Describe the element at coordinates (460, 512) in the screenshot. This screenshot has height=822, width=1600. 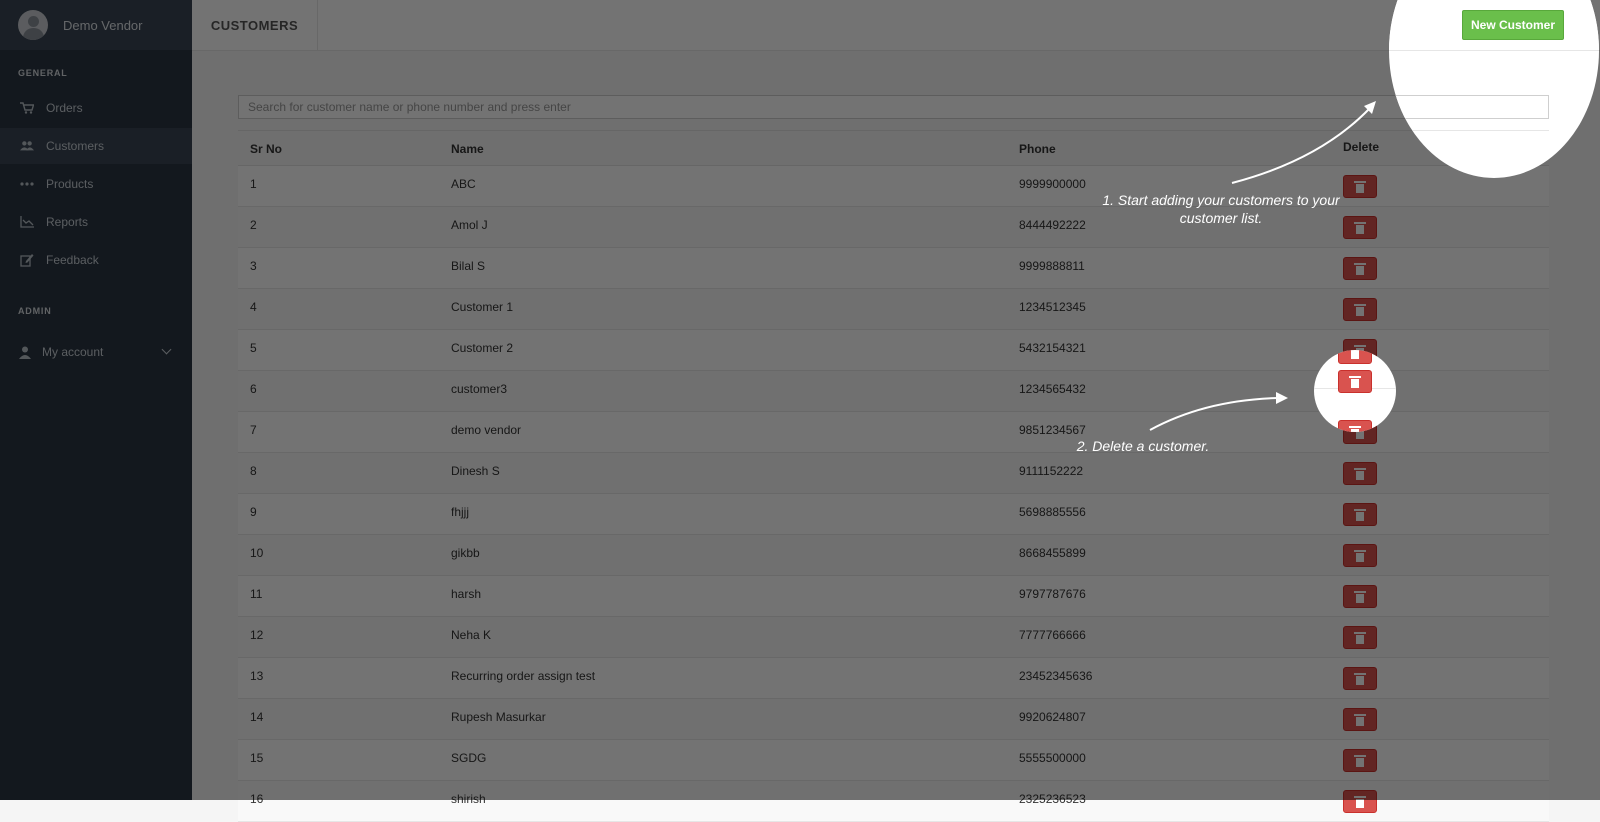
I see `cell-name: fhjjj` at that location.